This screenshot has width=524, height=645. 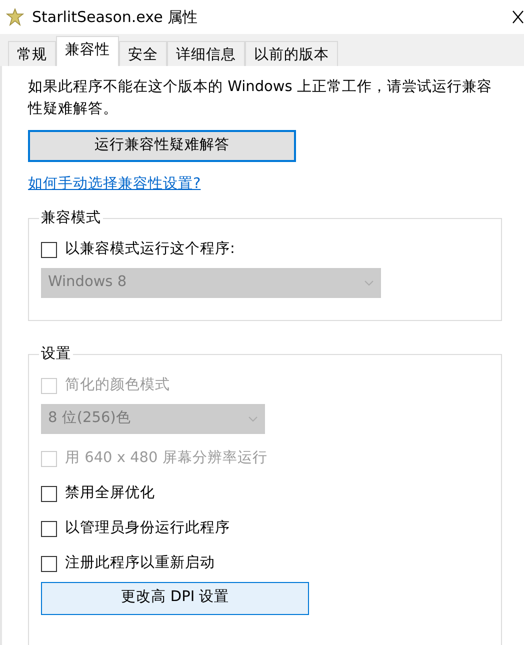 What do you see at coordinates (162, 146) in the screenshot?
I see `troubleshoot-button: 运行兼容性疑难解答` at bounding box center [162, 146].